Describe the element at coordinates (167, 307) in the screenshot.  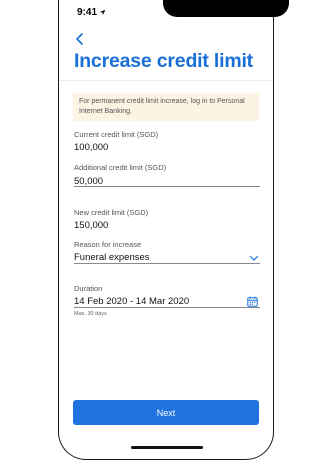
I see `duration-underline` at that location.